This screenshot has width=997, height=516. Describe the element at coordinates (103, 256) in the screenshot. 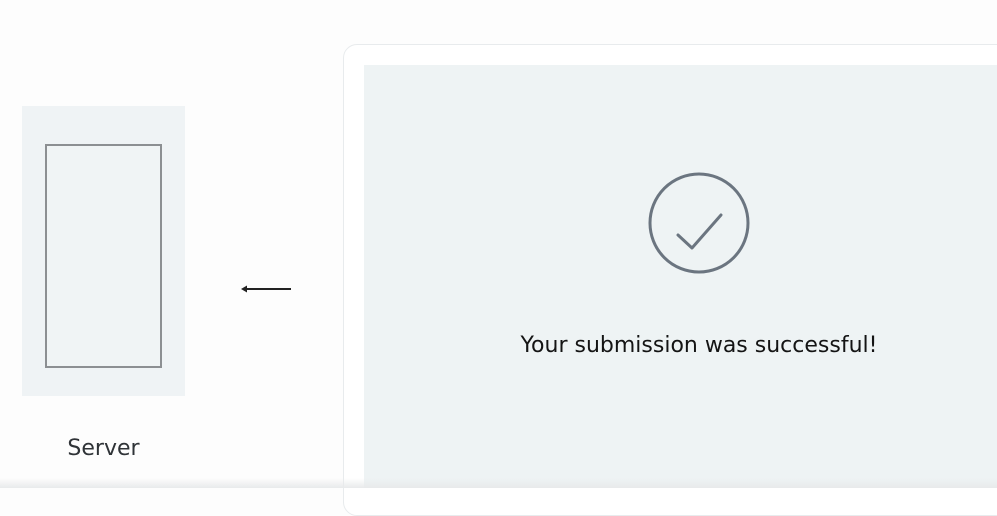

I see `server-rack-outline` at that location.